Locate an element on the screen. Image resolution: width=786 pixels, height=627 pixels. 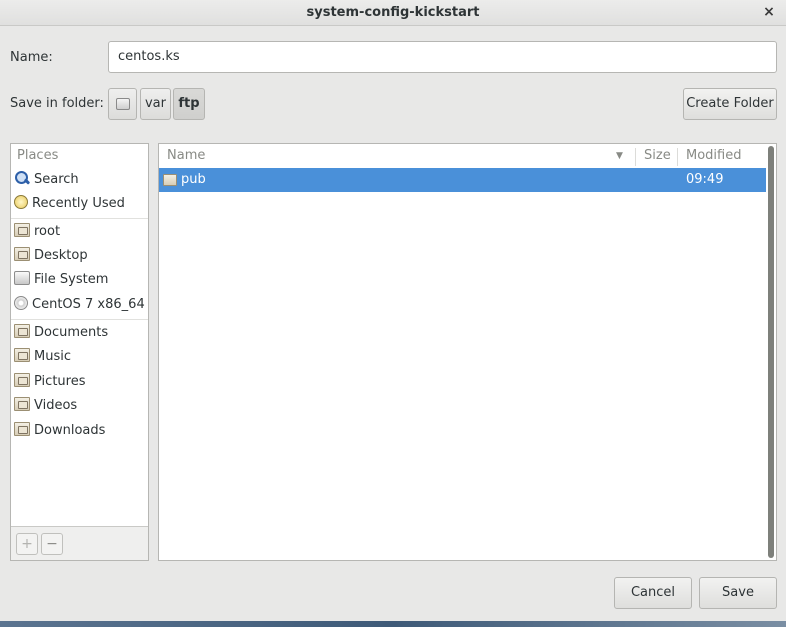
downloads-folder-icon is located at coordinates (22, 429).